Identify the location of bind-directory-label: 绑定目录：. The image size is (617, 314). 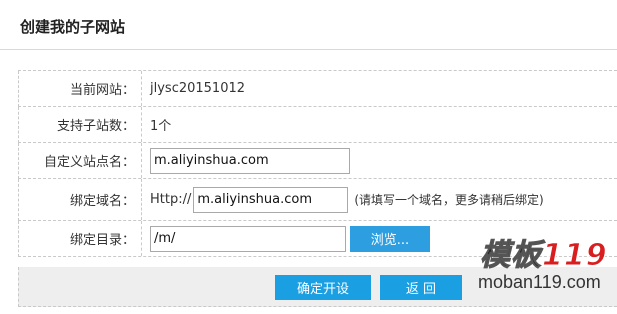
(80, 238).